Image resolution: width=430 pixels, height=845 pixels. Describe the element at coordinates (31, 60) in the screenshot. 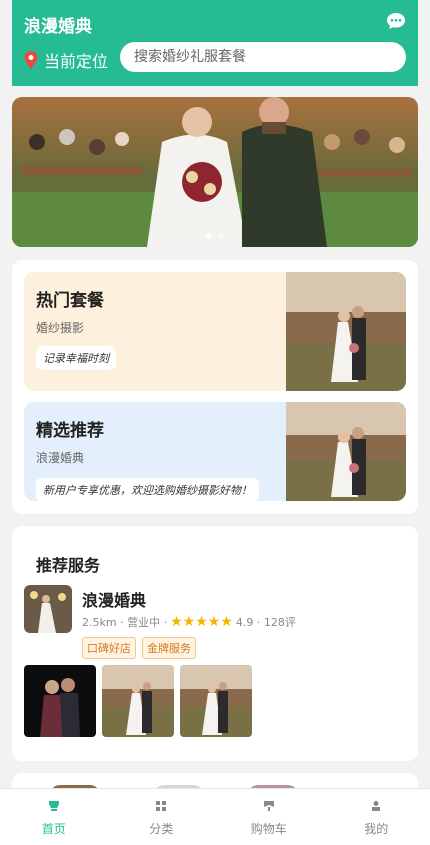

I see `location-pin-icon` at that location.